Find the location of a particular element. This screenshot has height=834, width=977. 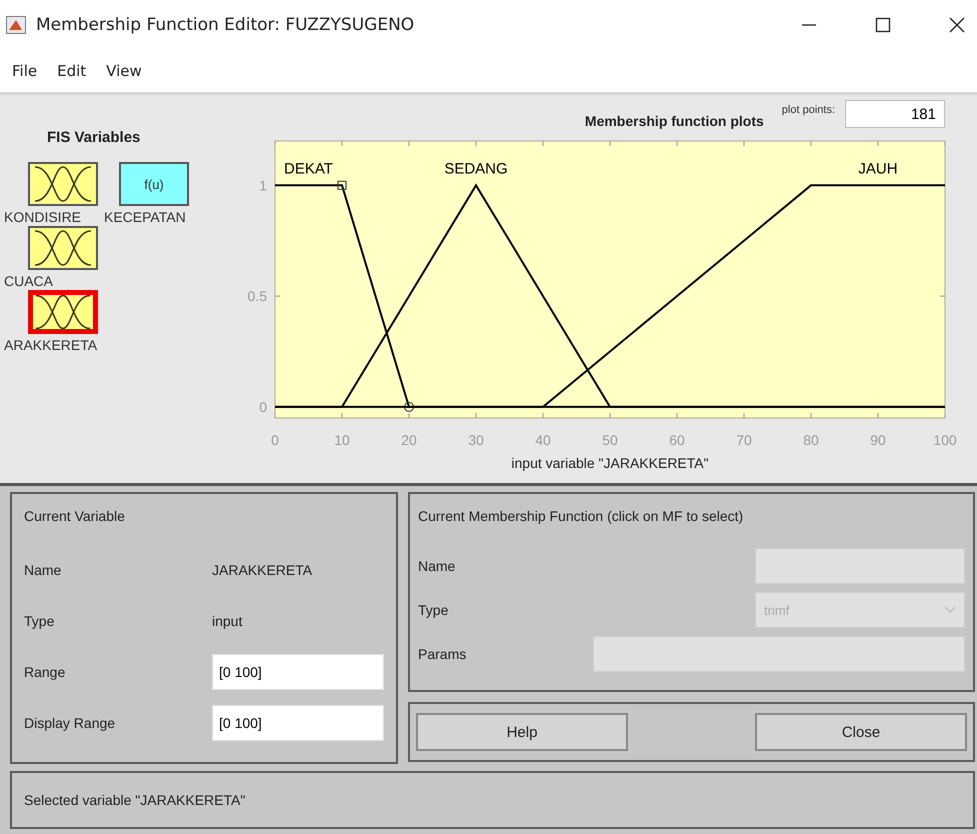

curve-label: SEDANG is located at coordinates (476, 169).